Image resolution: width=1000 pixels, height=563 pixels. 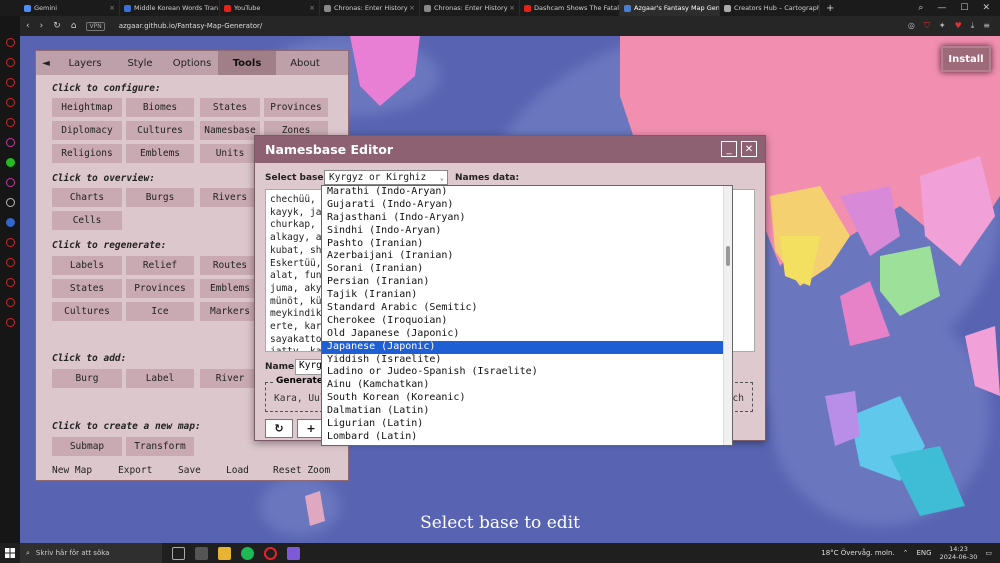 What do you see at coordinates (87, 220) in the screenshot?
I see `tool-button-cells: Cells` at bounding box center [87, 220].